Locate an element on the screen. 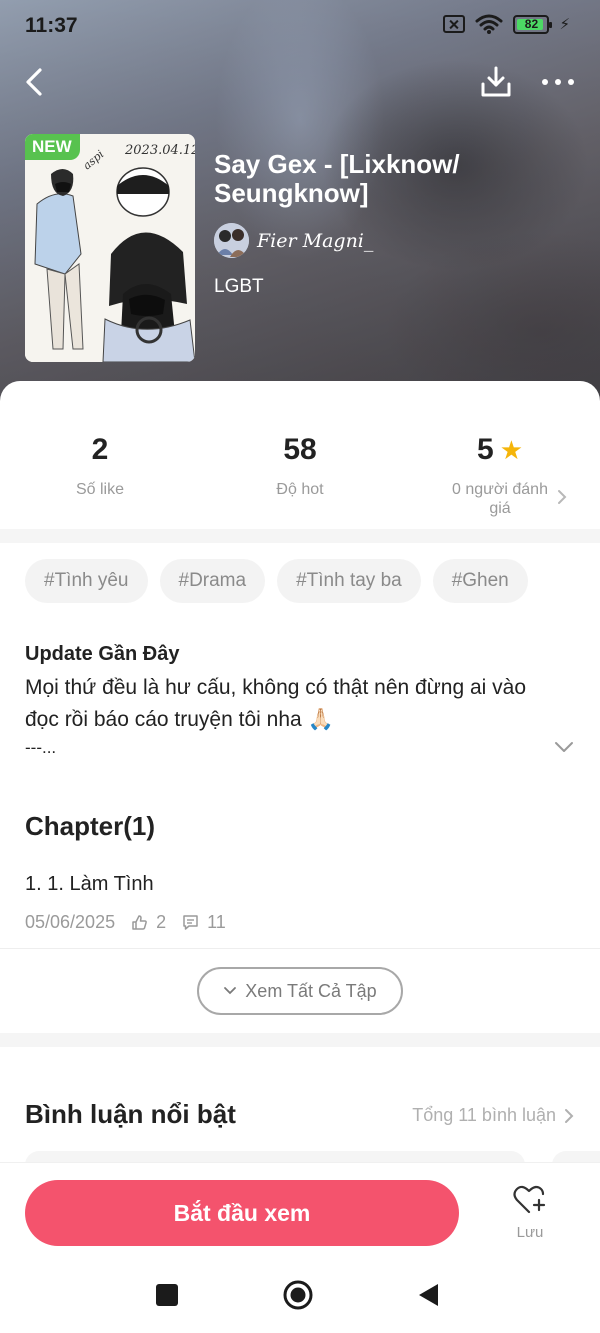 Image resolution: width=600 pixels, height=1333 pixels. download-icon is located at coordinates (496, 81).